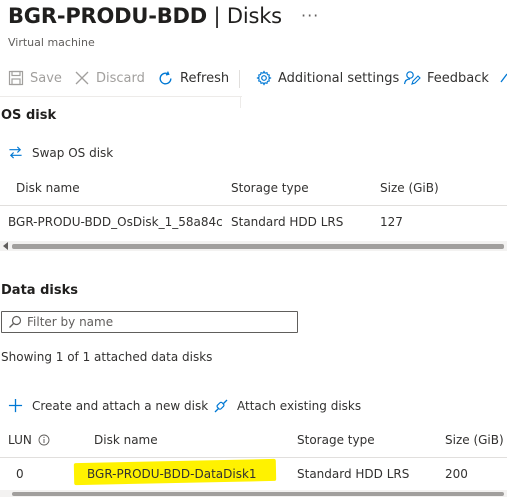  Describe the element at coordinates (120, 405) in the screenshot. I see `create-attach-label: Create and attach a new disk` at that location.